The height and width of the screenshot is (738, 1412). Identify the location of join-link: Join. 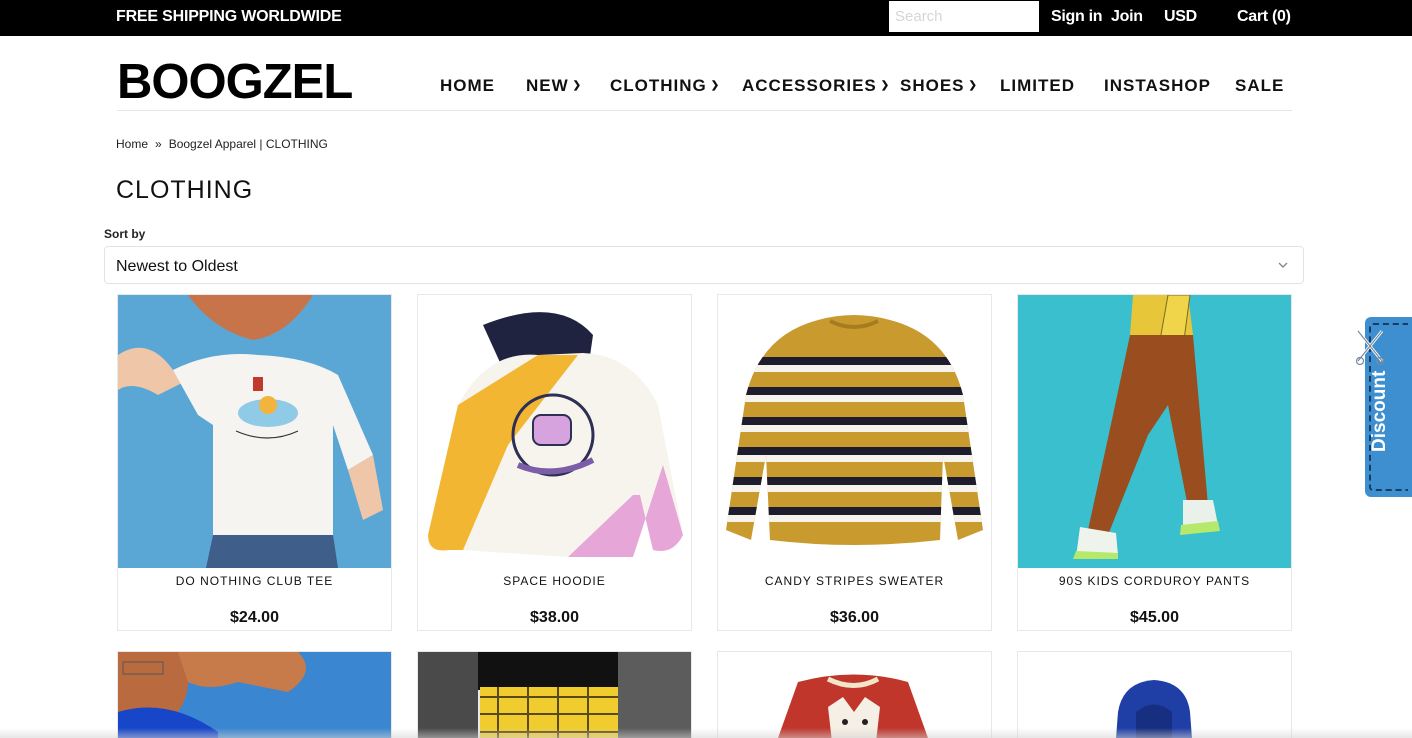
(1127, 17).